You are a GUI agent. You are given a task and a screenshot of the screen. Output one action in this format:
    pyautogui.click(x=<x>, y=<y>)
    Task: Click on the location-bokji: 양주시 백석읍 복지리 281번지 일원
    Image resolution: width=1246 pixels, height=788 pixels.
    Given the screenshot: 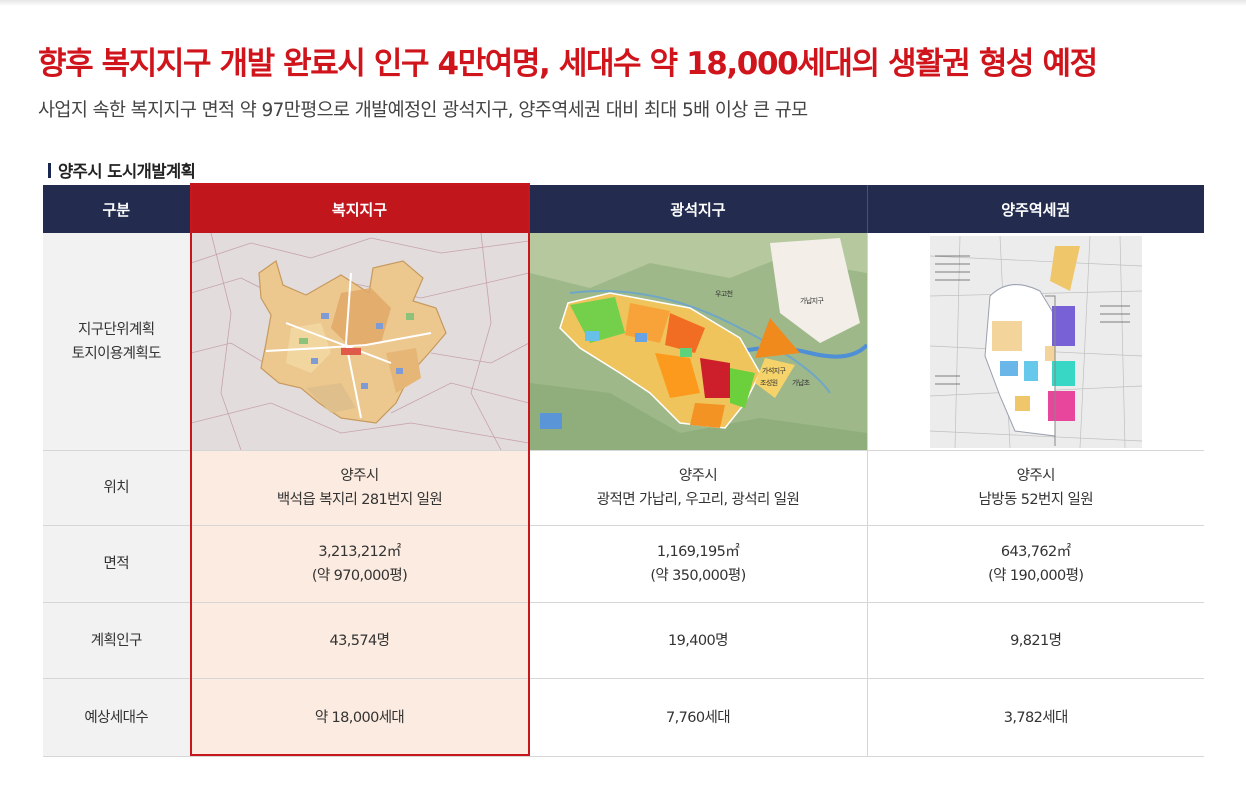 What is the action you would take?
    pyautogui.click(x=360, y=488)
    